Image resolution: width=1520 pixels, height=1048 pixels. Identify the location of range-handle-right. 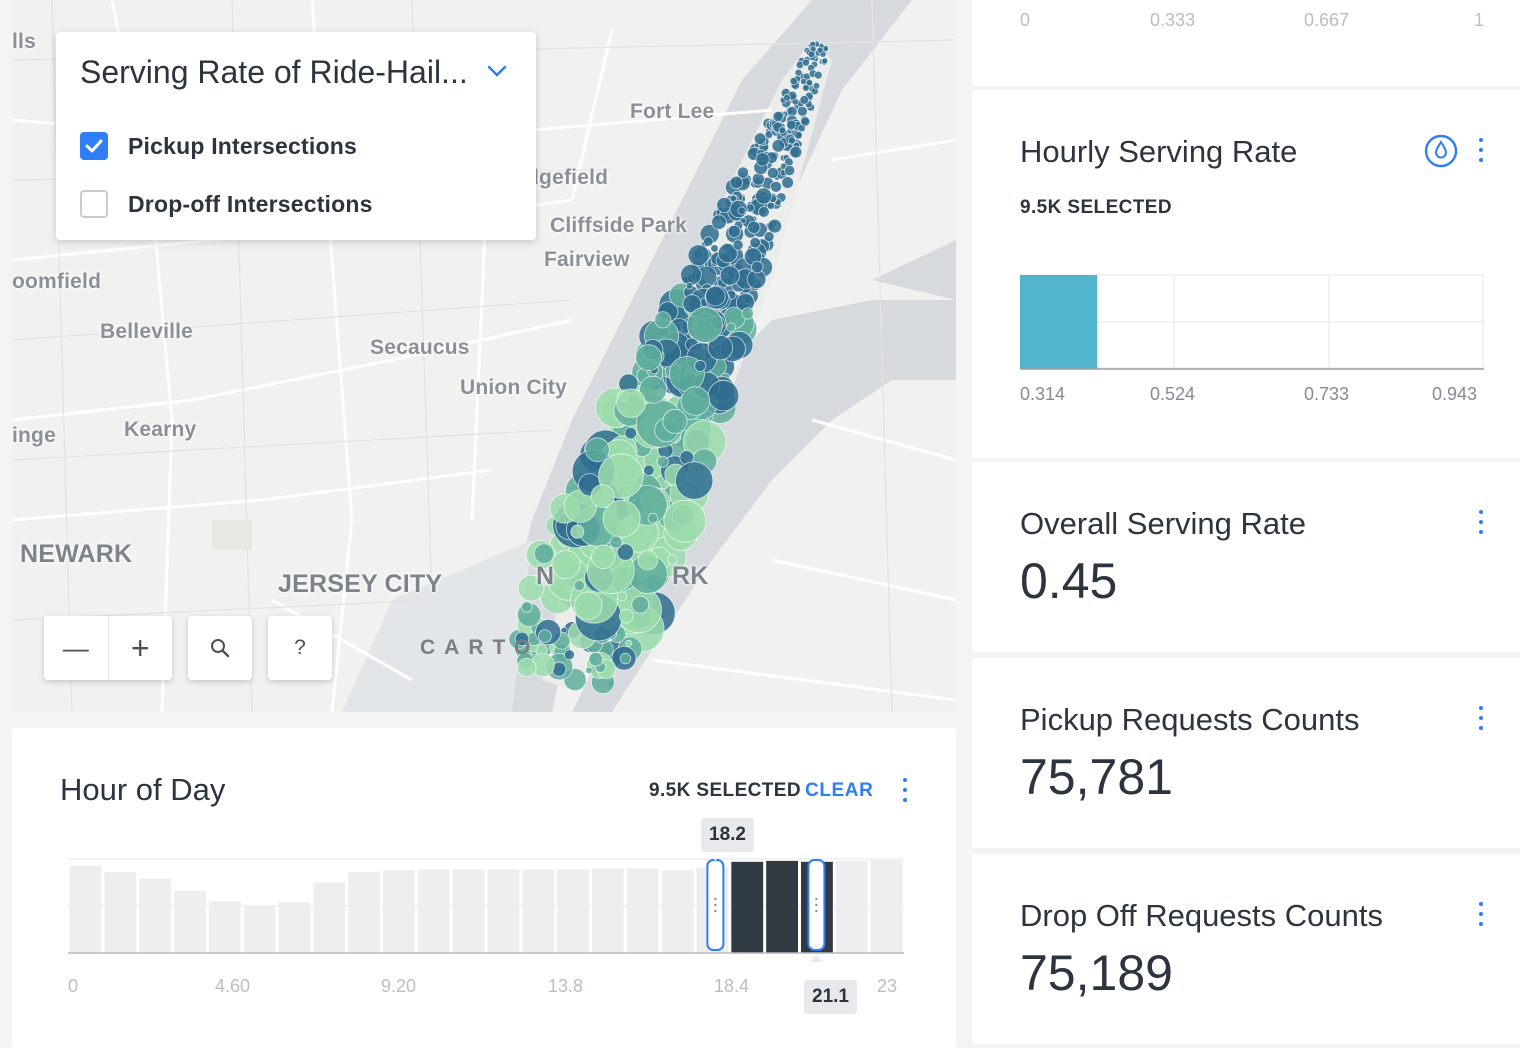
(816, 910).